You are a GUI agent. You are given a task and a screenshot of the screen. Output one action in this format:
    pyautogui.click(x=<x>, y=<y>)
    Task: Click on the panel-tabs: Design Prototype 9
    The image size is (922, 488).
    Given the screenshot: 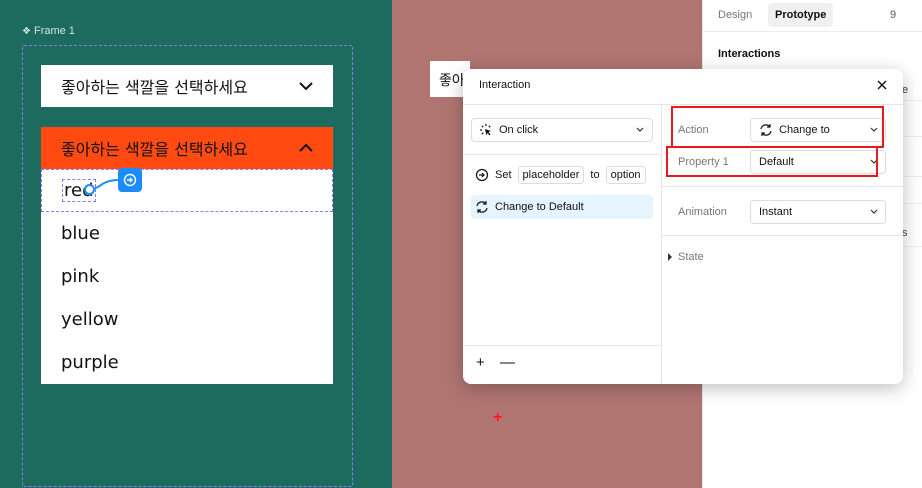 What is the action you would take?
    pyautogui.click(x=812, y=16)
    